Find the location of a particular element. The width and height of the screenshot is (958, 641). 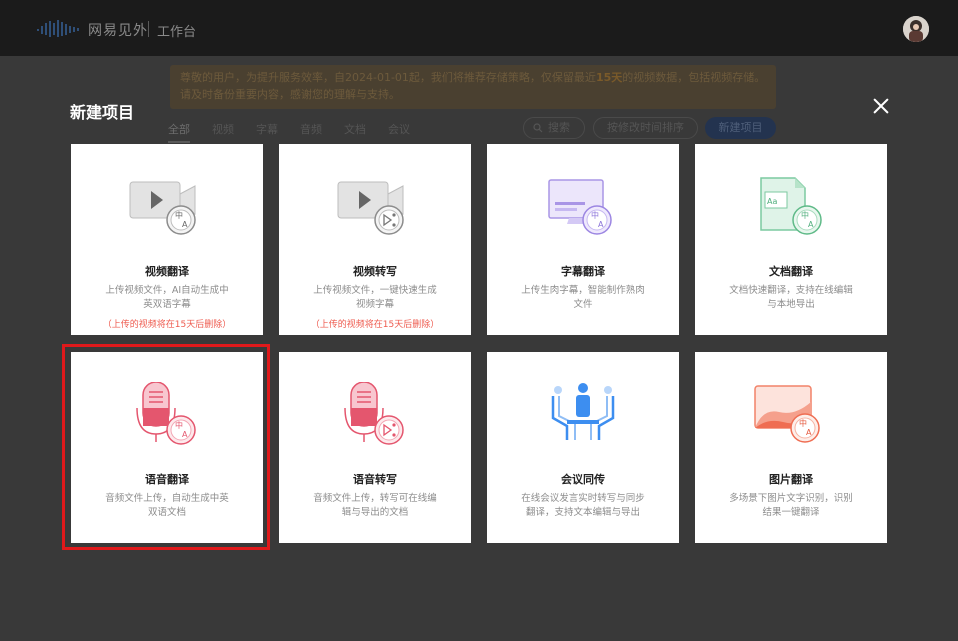

close-icon is located at coordinates (881, 106).